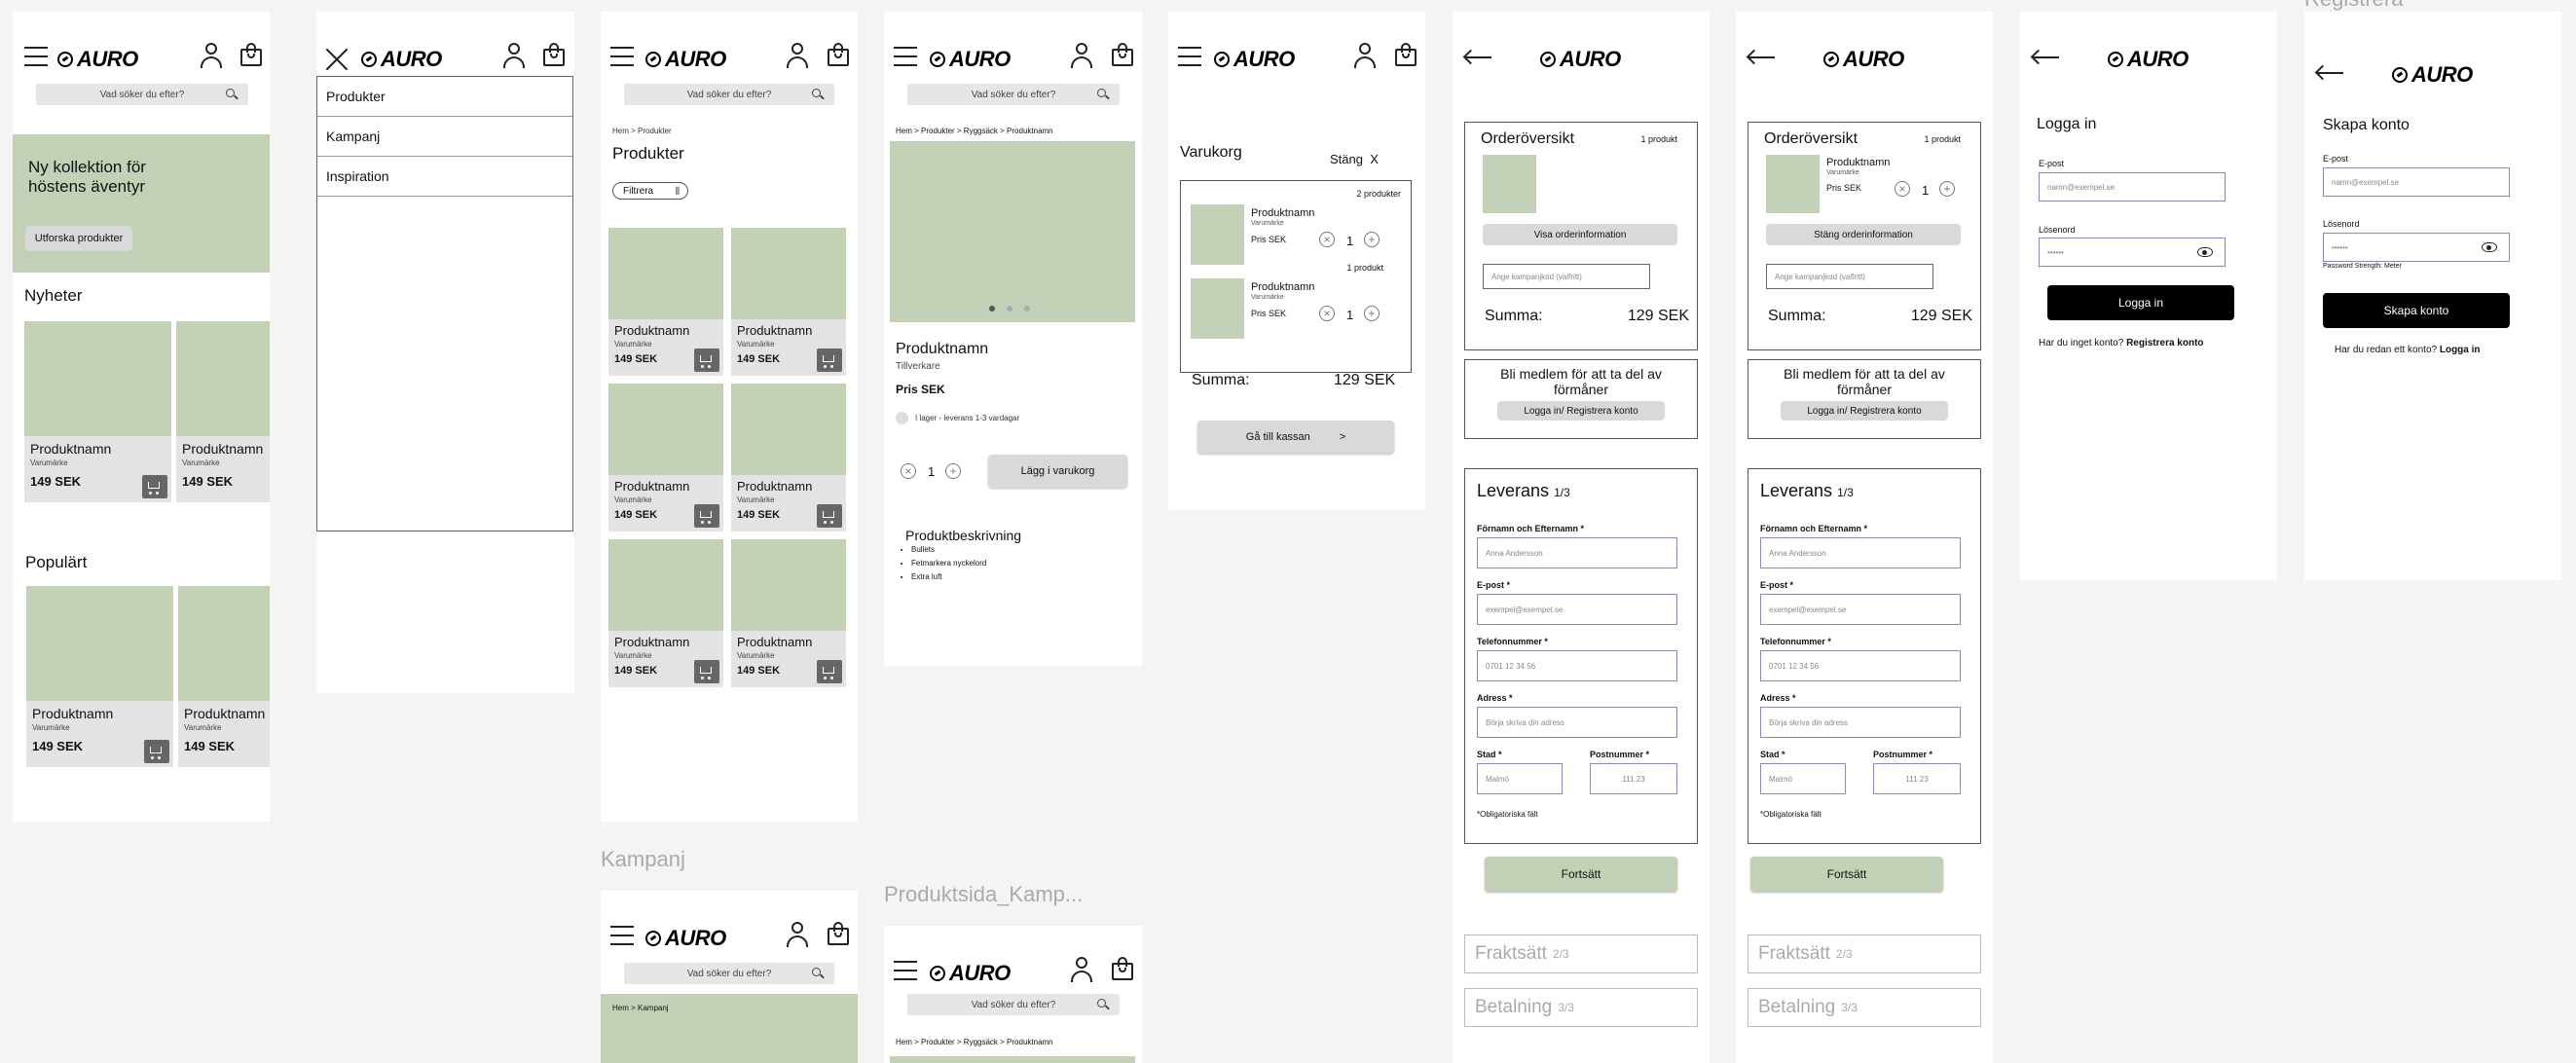 The height and width of the screenshot is (1063, 2576). What do you see at coordinates (1581, 411) in the screenshot?
I see `login-register-button: Logga in/ Registrera konto` at bounding box center [1581, 411].